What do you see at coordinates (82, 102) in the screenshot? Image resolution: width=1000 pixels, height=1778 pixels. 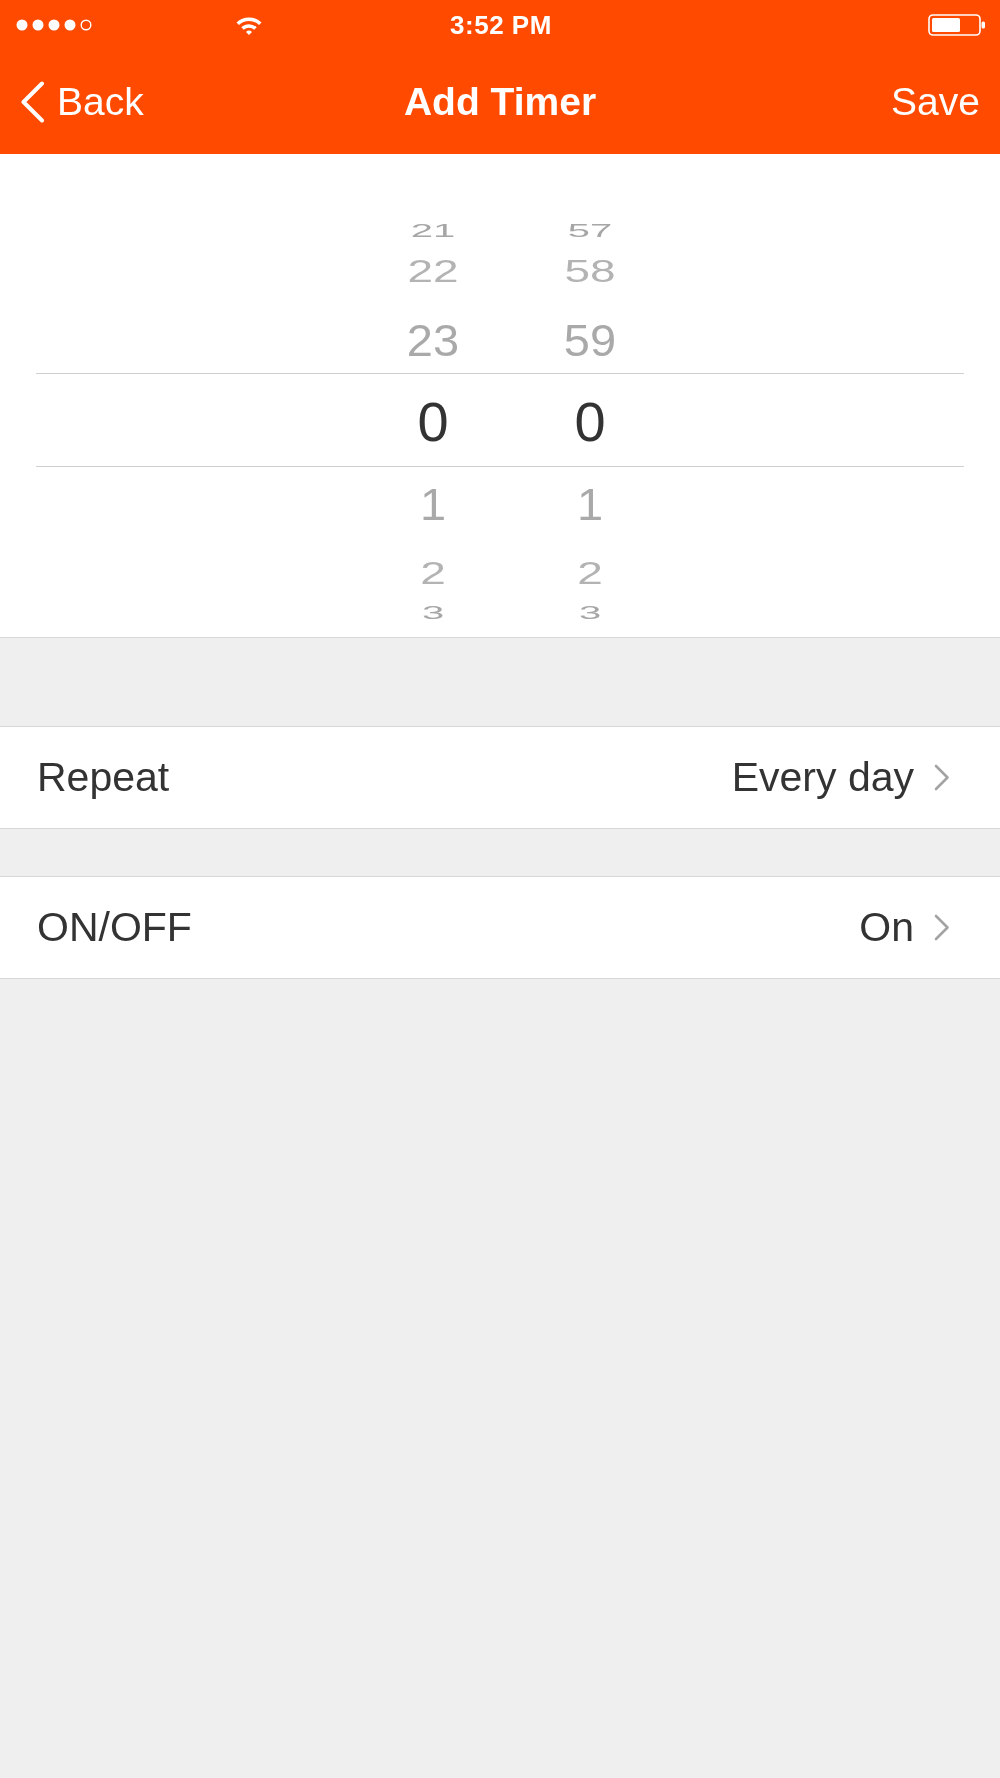 I see `back-button: Back` at bounding box center [82, 102].